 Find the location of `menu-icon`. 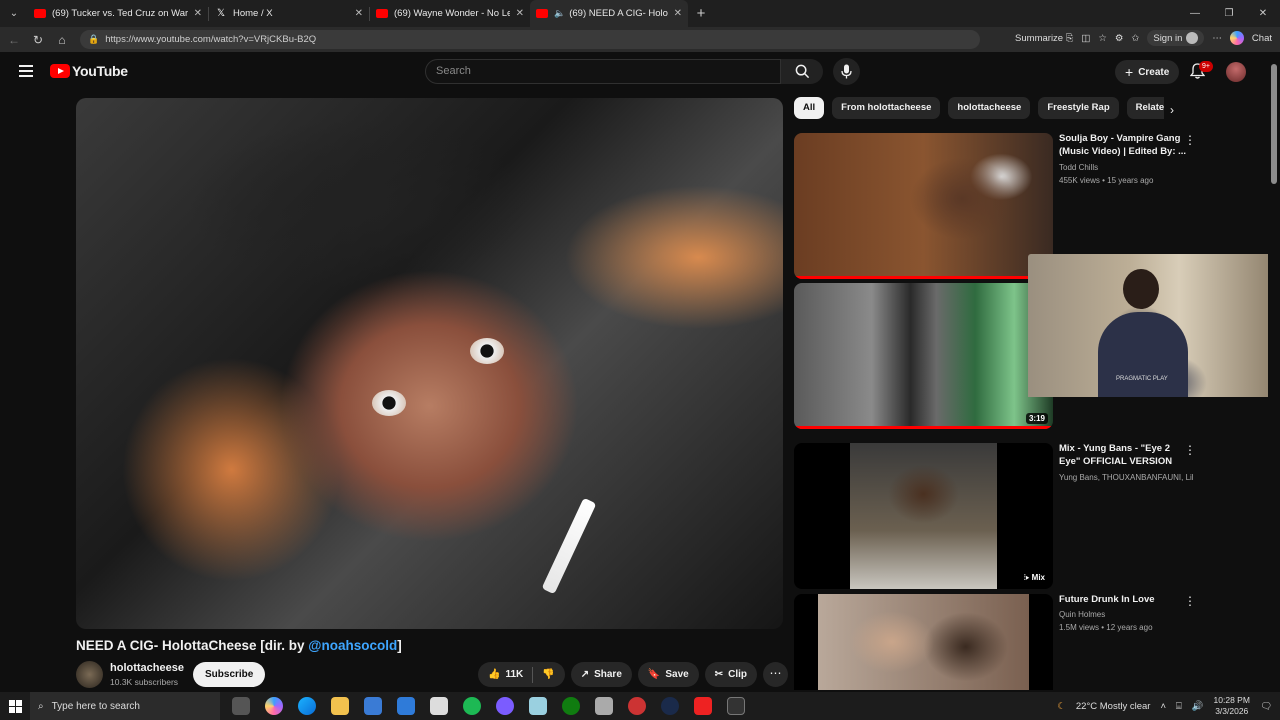

menu-icon is located at coordinates (26, 71).